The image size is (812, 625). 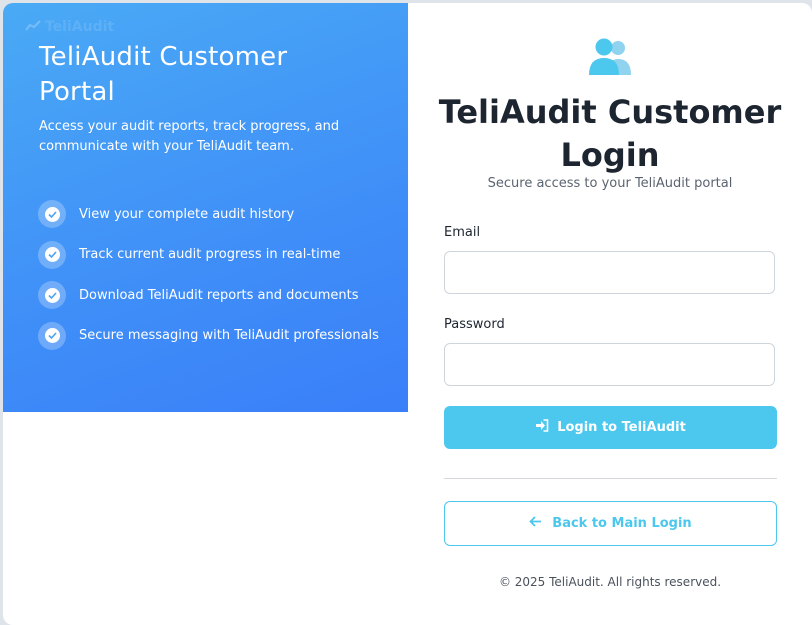 I want to click on portal-title: TeliAudit Customer Portal, so click(x=163, y=74).